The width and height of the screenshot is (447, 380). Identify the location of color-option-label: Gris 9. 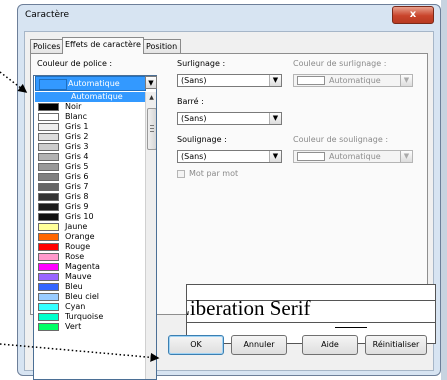
(77, 206).